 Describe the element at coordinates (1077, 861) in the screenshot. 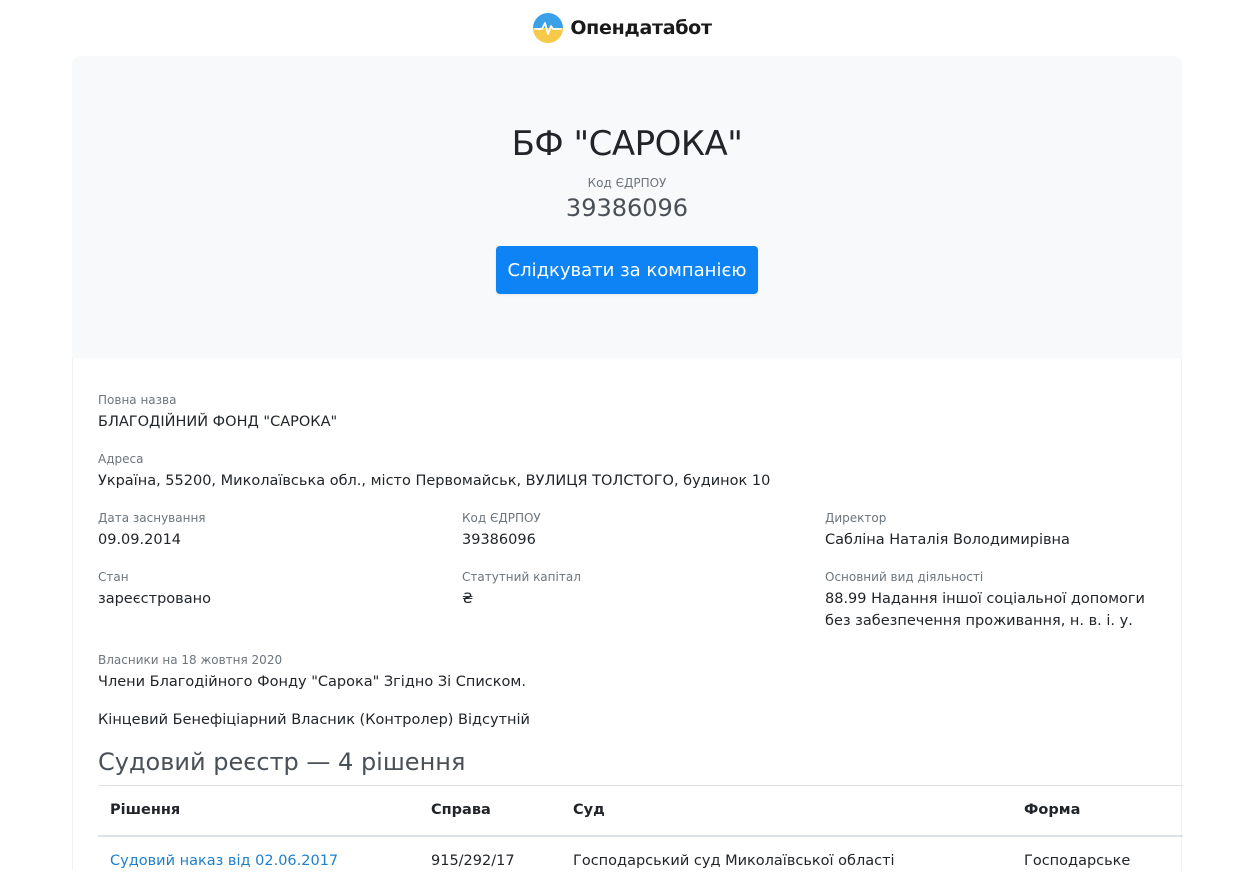

I see `form-cell: Господарське` at that location.